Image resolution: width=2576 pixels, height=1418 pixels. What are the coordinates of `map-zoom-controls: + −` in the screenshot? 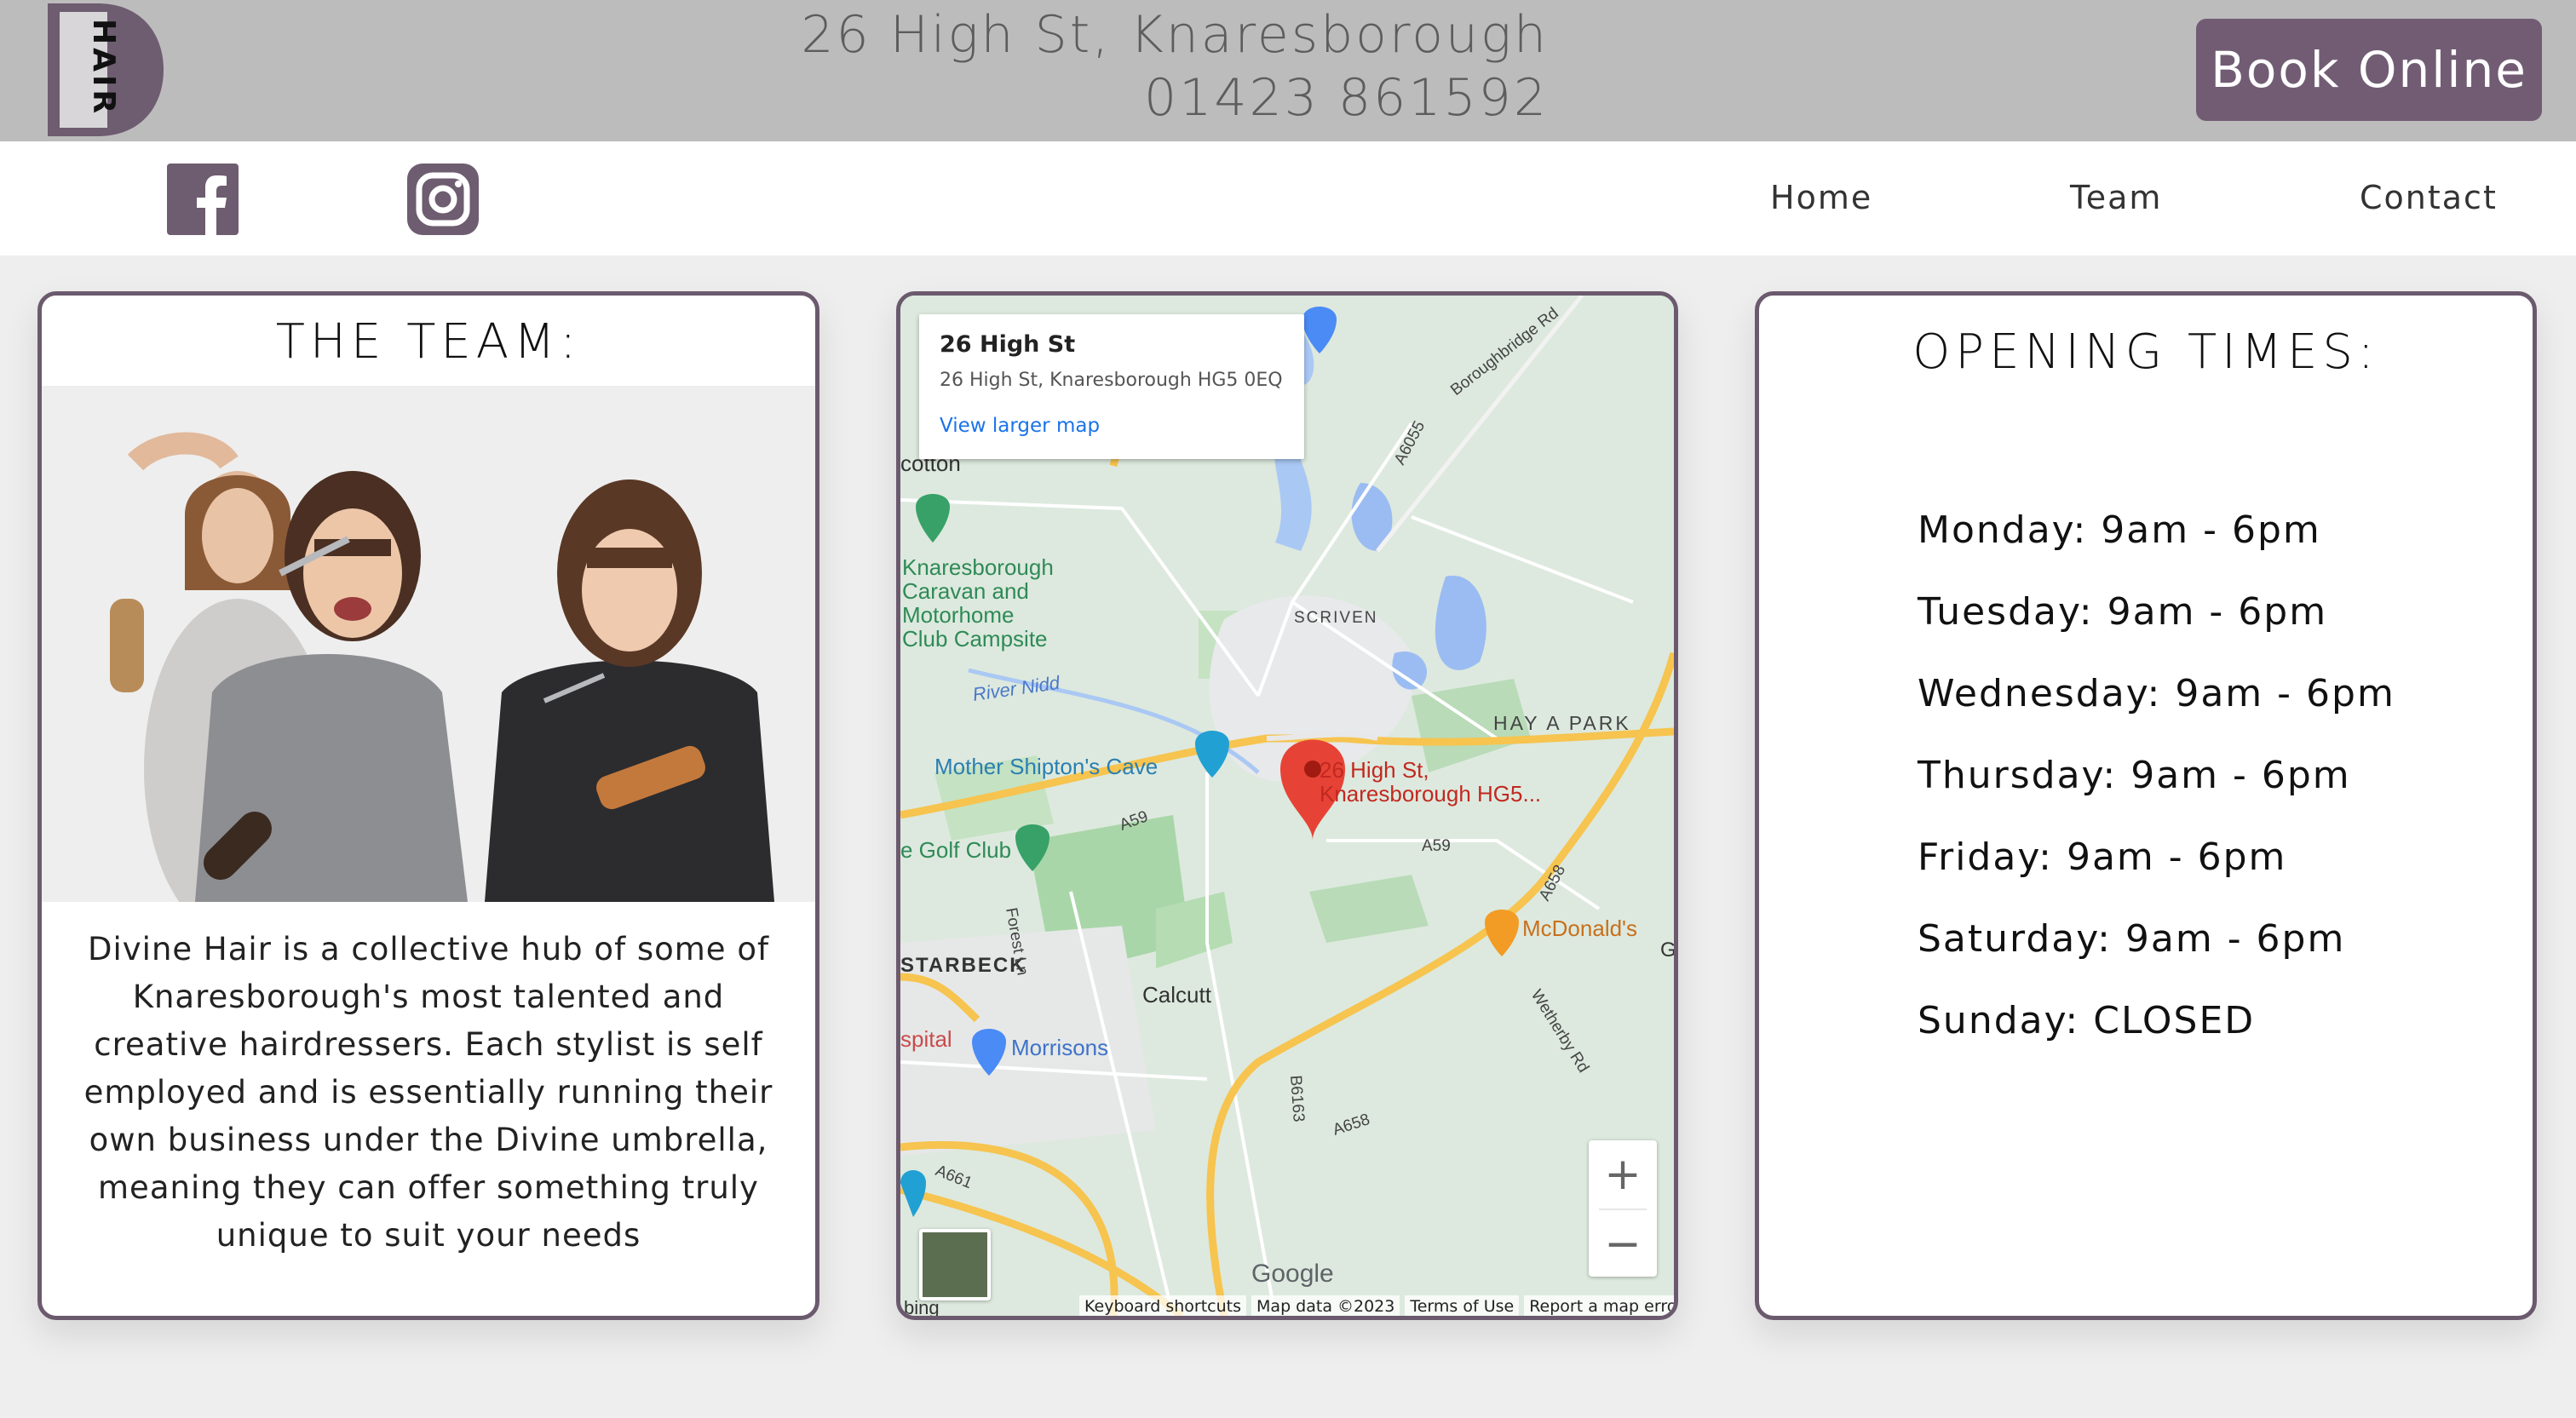 It's located at (1623, 1209).